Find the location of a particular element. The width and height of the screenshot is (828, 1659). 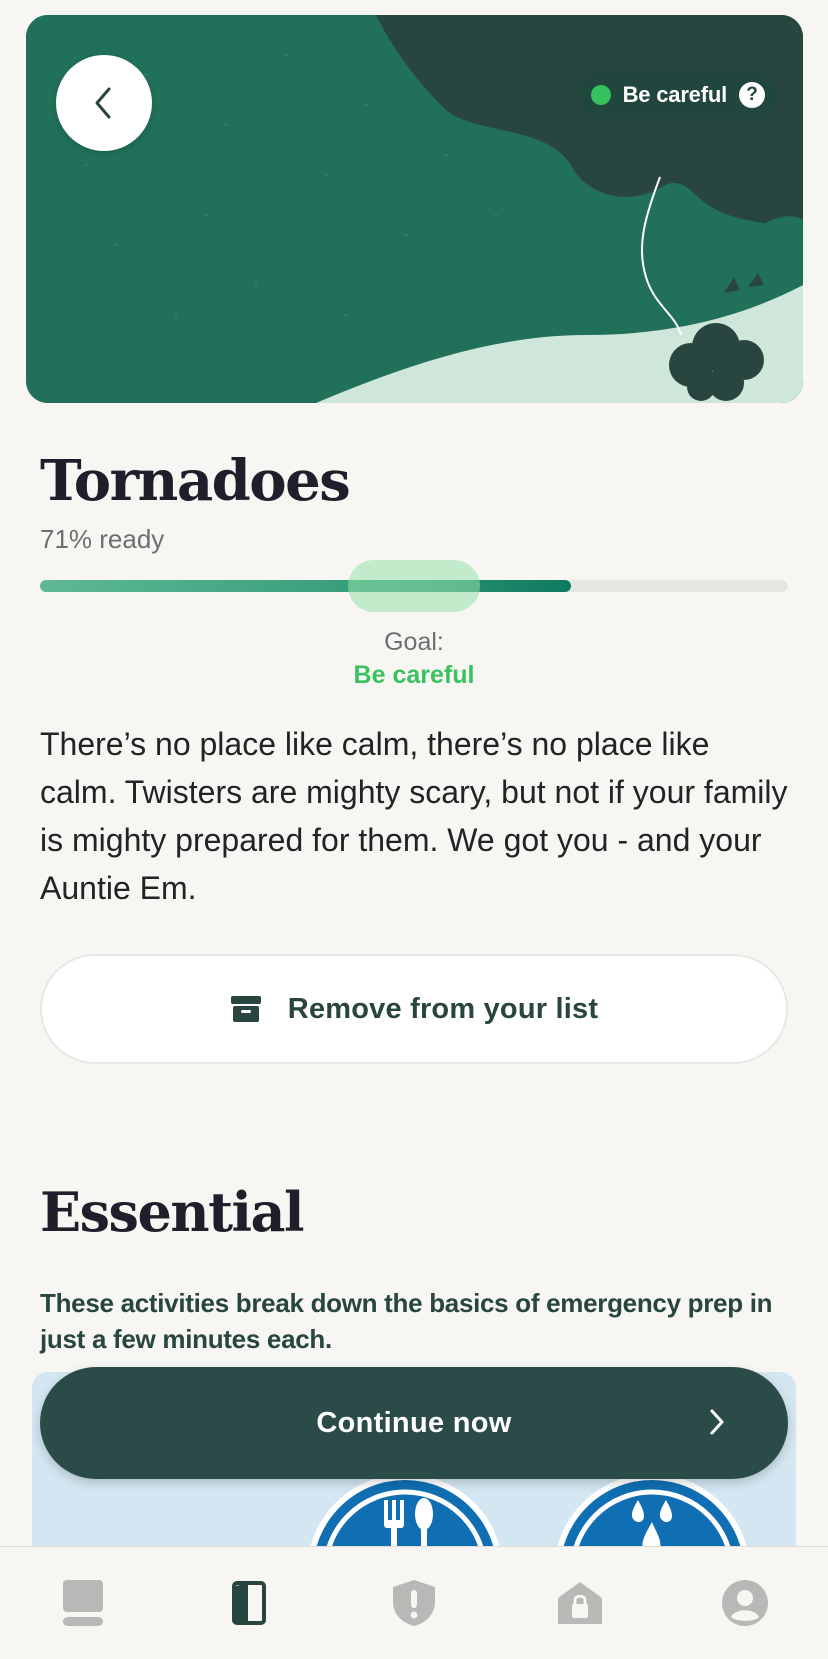

goal-marker is located at coordinates (414, 586).